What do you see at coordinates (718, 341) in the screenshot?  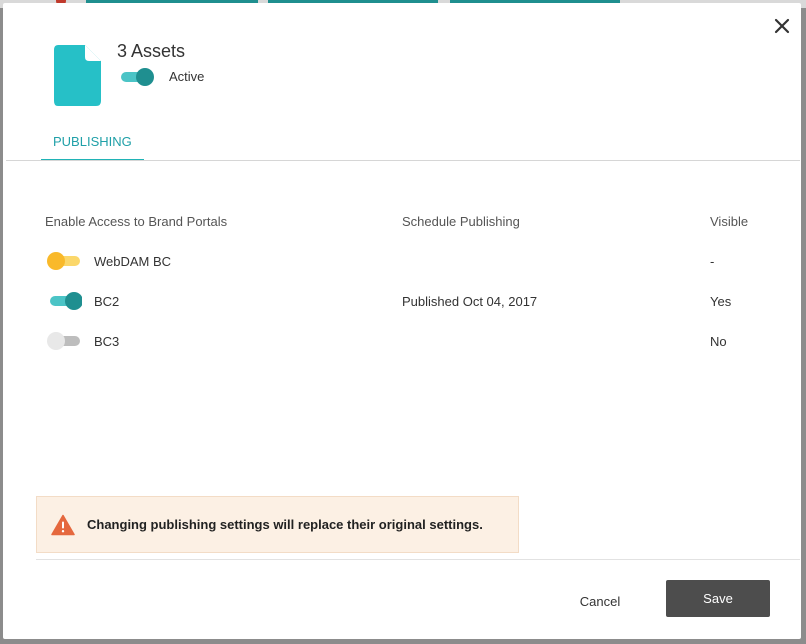 I see `visible-value: No` at bounding box center [718, 341].